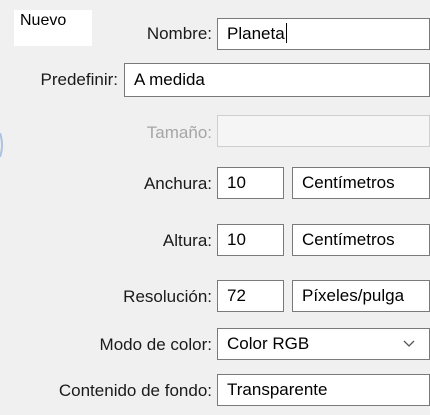 This screenshot has width=430, height=415. I want to click on width-unit-dropdown: Centímetros, so click(361, 183).